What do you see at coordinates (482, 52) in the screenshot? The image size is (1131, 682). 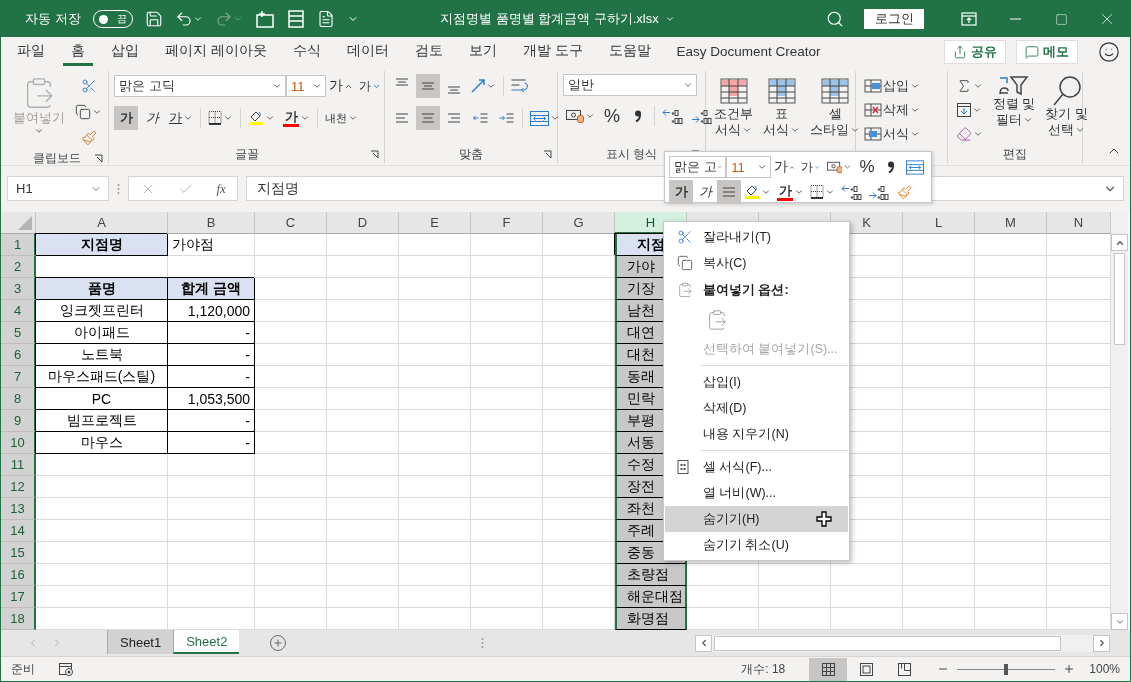 I see `ribbon-tab: 보기` at bounding box center [482, 52].